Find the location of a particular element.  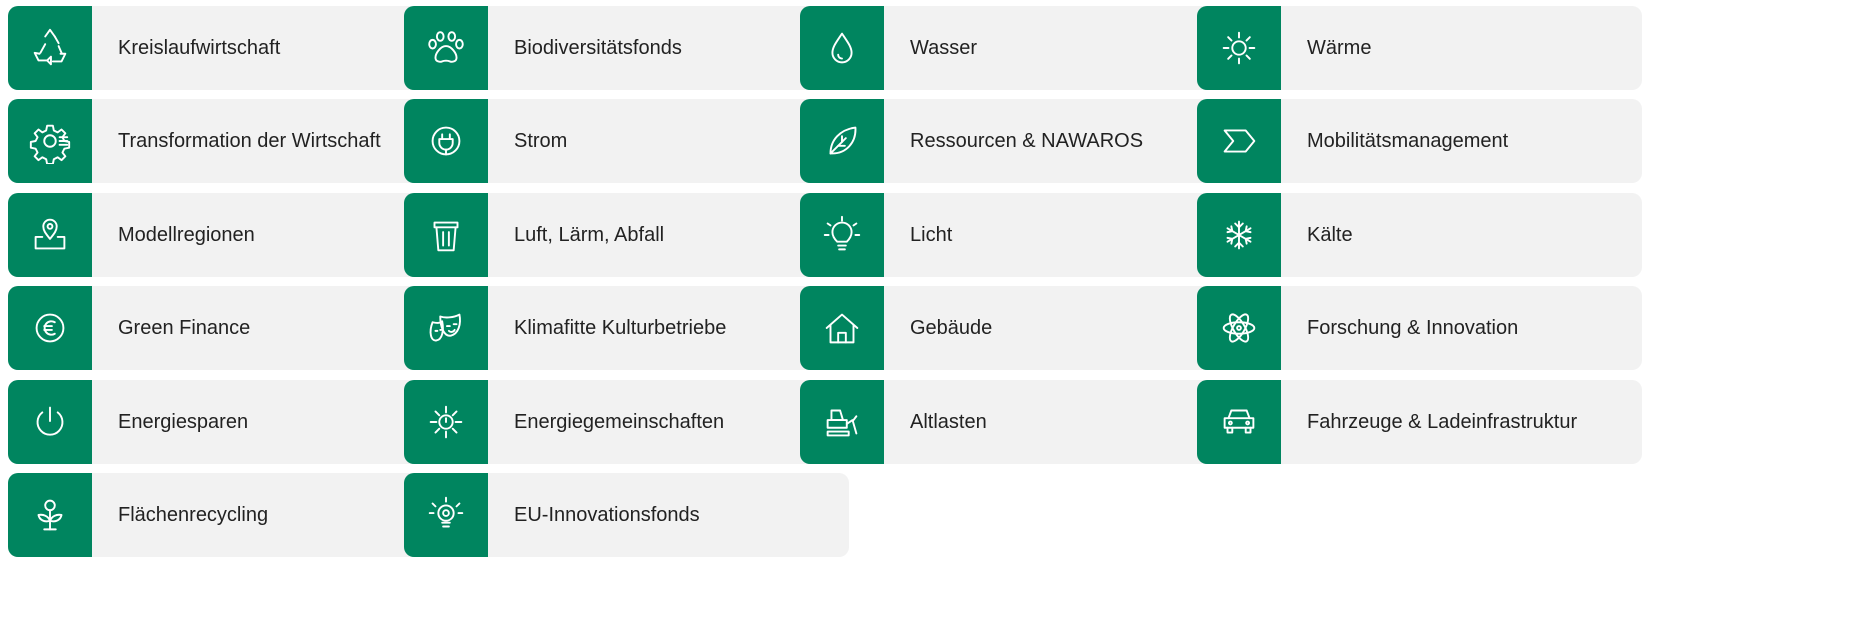

tile-energiegemeinschaften: Energiegemeinschaften is located at coordinates (626, 422).